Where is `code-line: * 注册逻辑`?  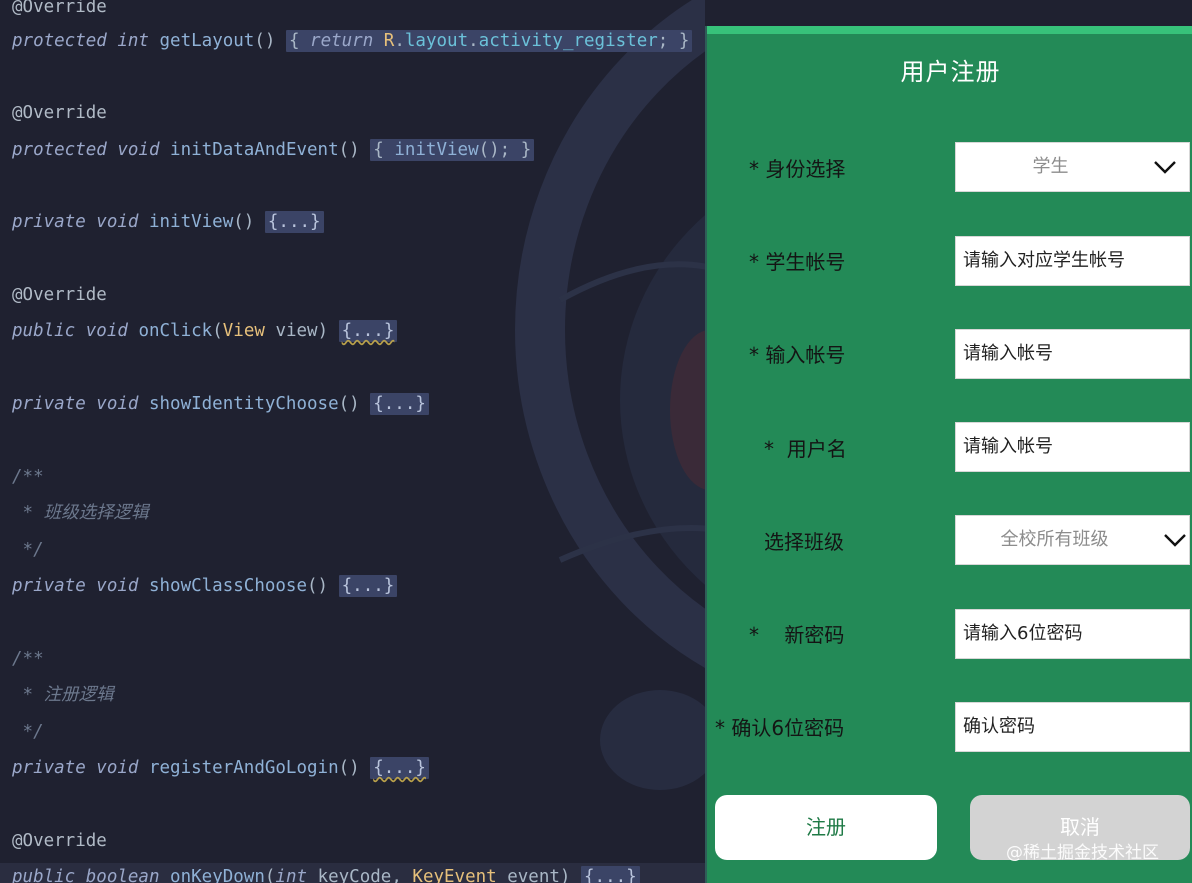 code-line: * 注册逻辑 is located at coordinates (63, 695).